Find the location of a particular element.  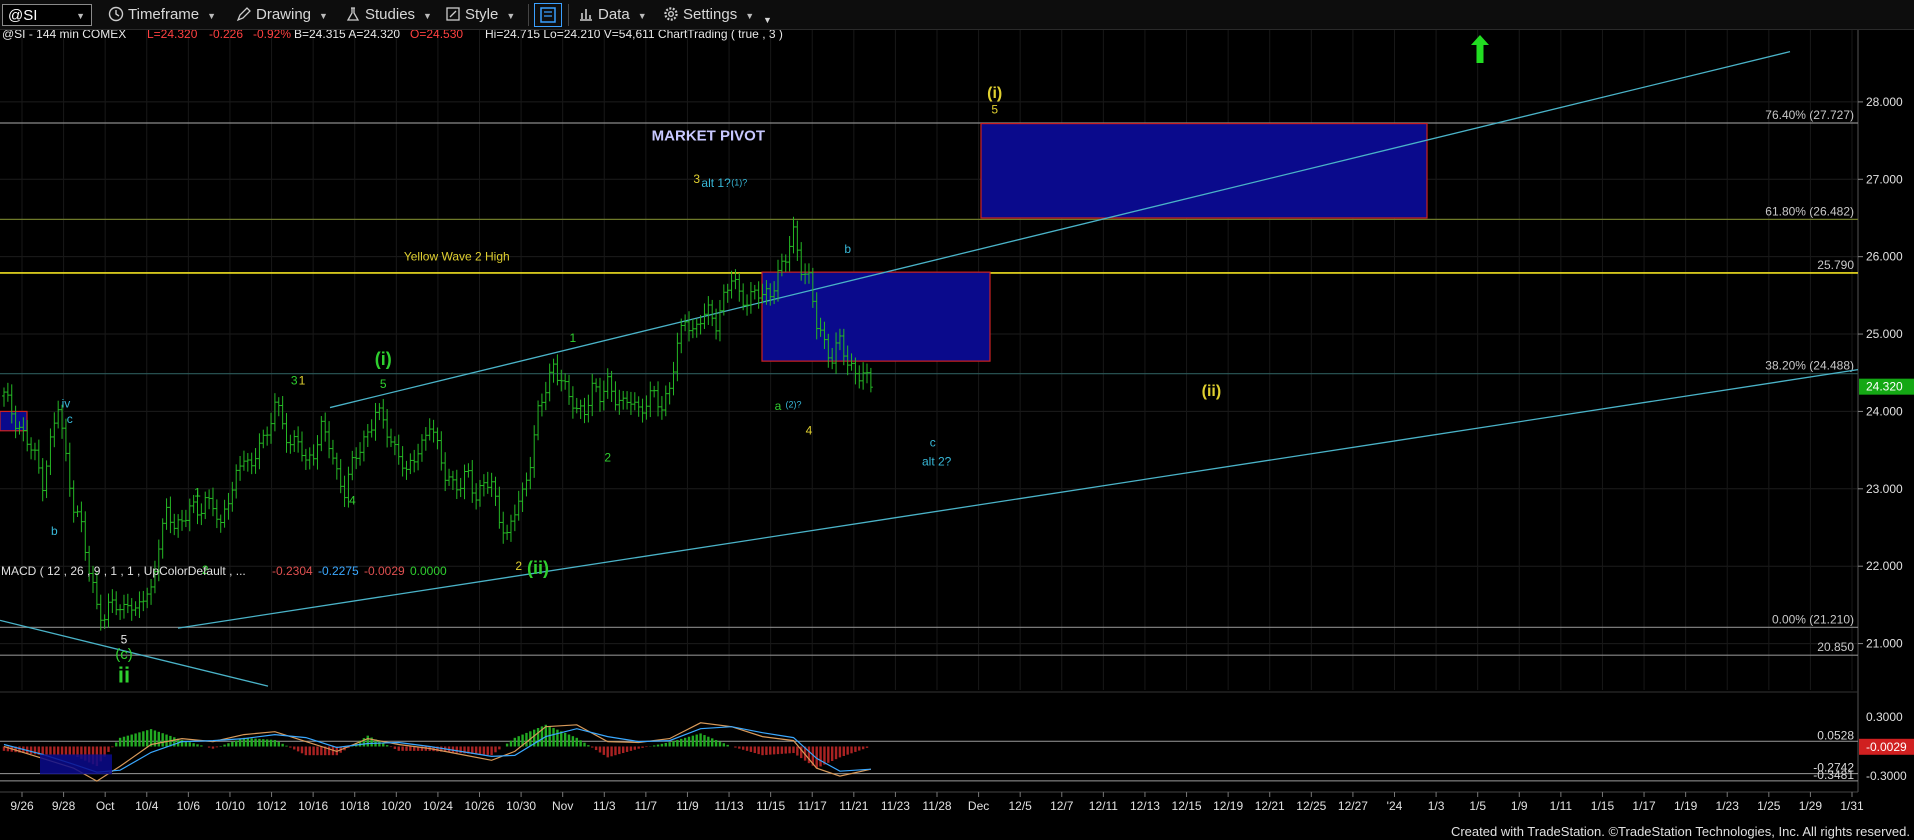

bar-chart-icon is located at coordinates (586, 15).